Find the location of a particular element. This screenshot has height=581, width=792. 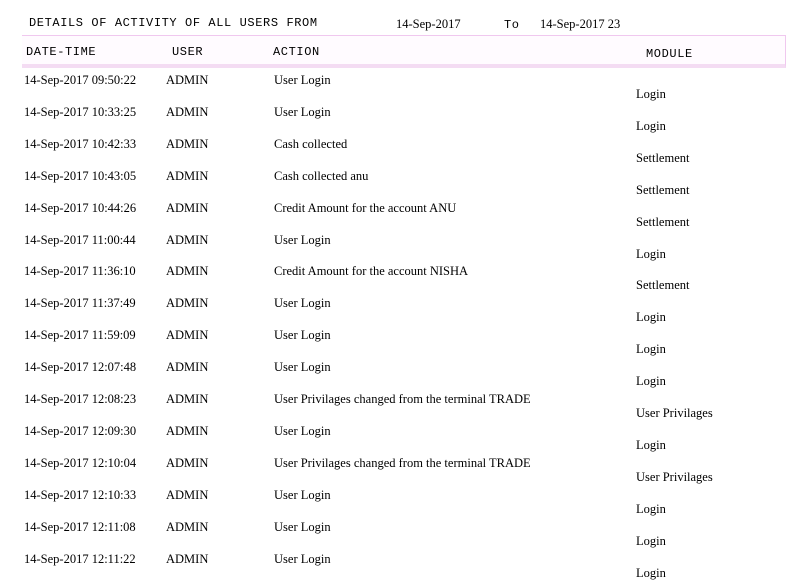

to-label: To is located at coordinates (512, 25).